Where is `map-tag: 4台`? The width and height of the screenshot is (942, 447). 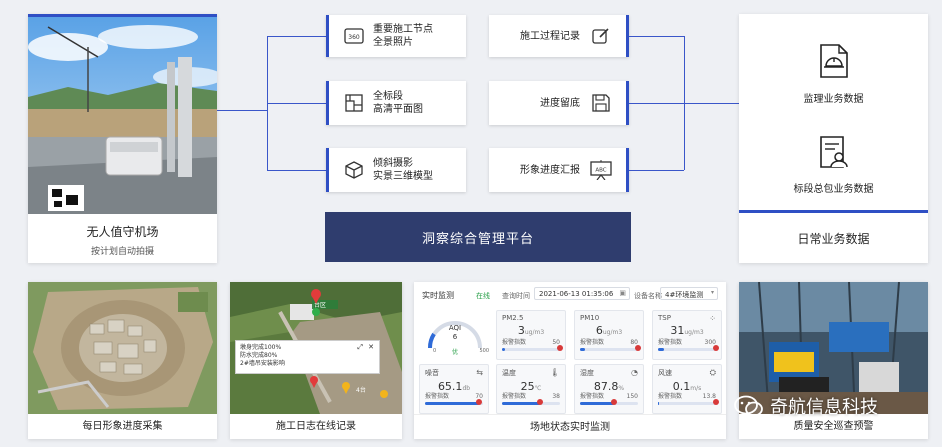 map-tag: 4台 is located at coordinates (361, 390).